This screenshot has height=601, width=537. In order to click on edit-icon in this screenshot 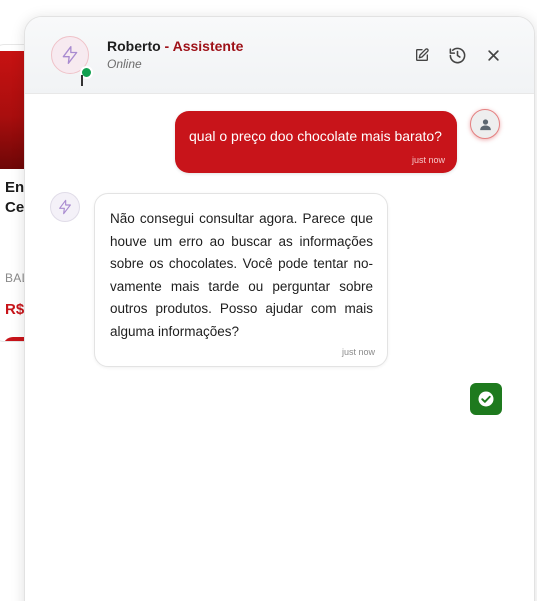, I will do `click(422, 54)`.